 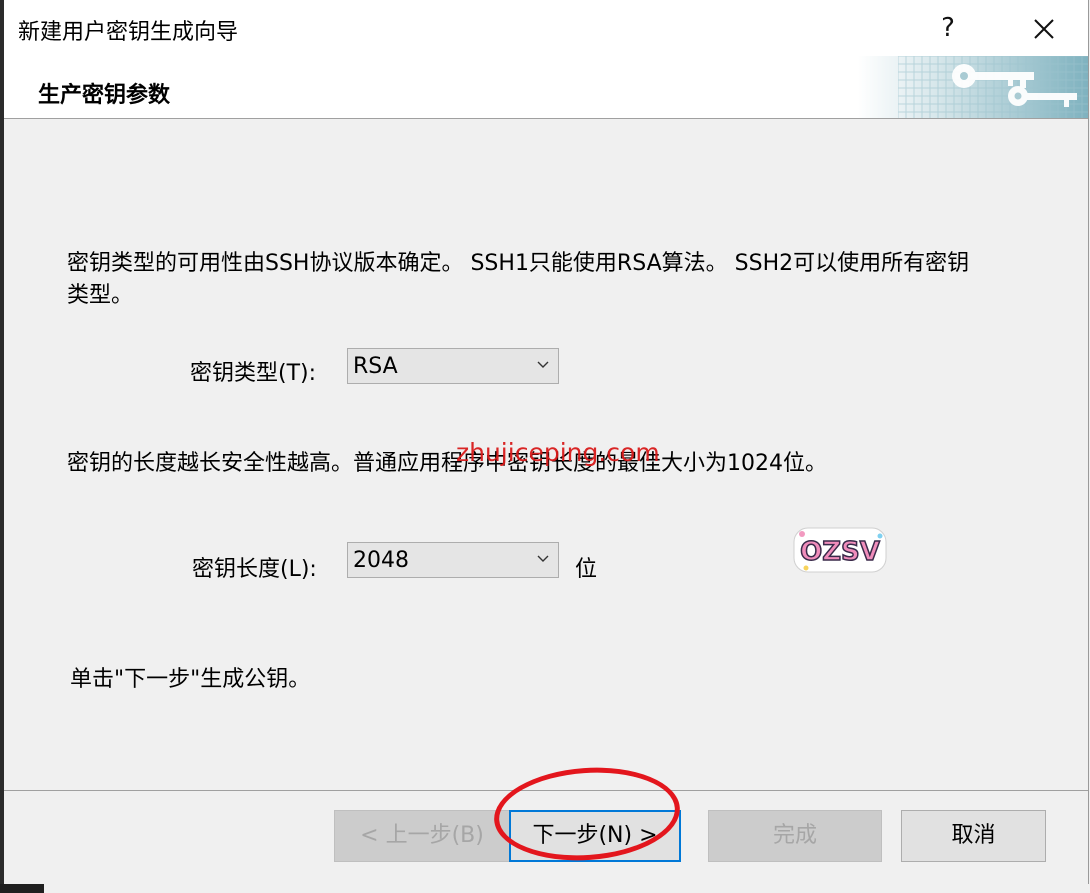 I want to click on next-step-hint: 单击"下一步"生成公钥。, so click(x=190, y=679).